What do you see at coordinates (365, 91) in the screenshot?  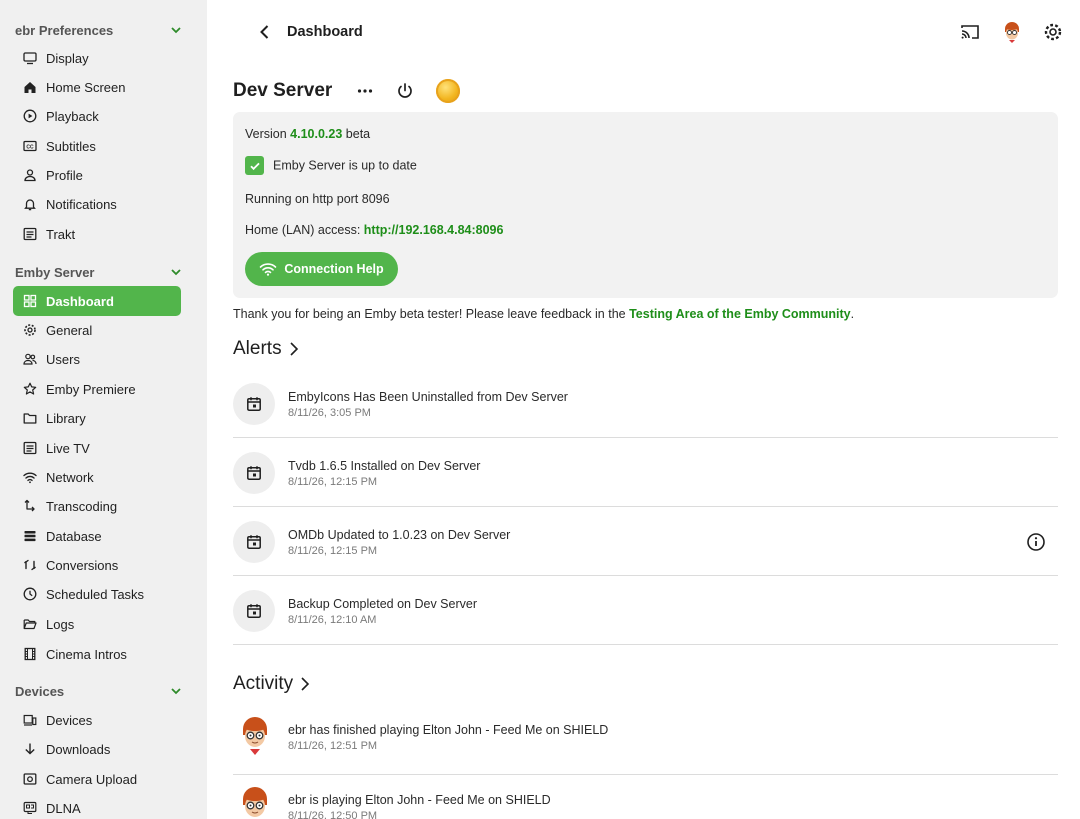 I see `more-options-button` at bounding box center [365, 91].